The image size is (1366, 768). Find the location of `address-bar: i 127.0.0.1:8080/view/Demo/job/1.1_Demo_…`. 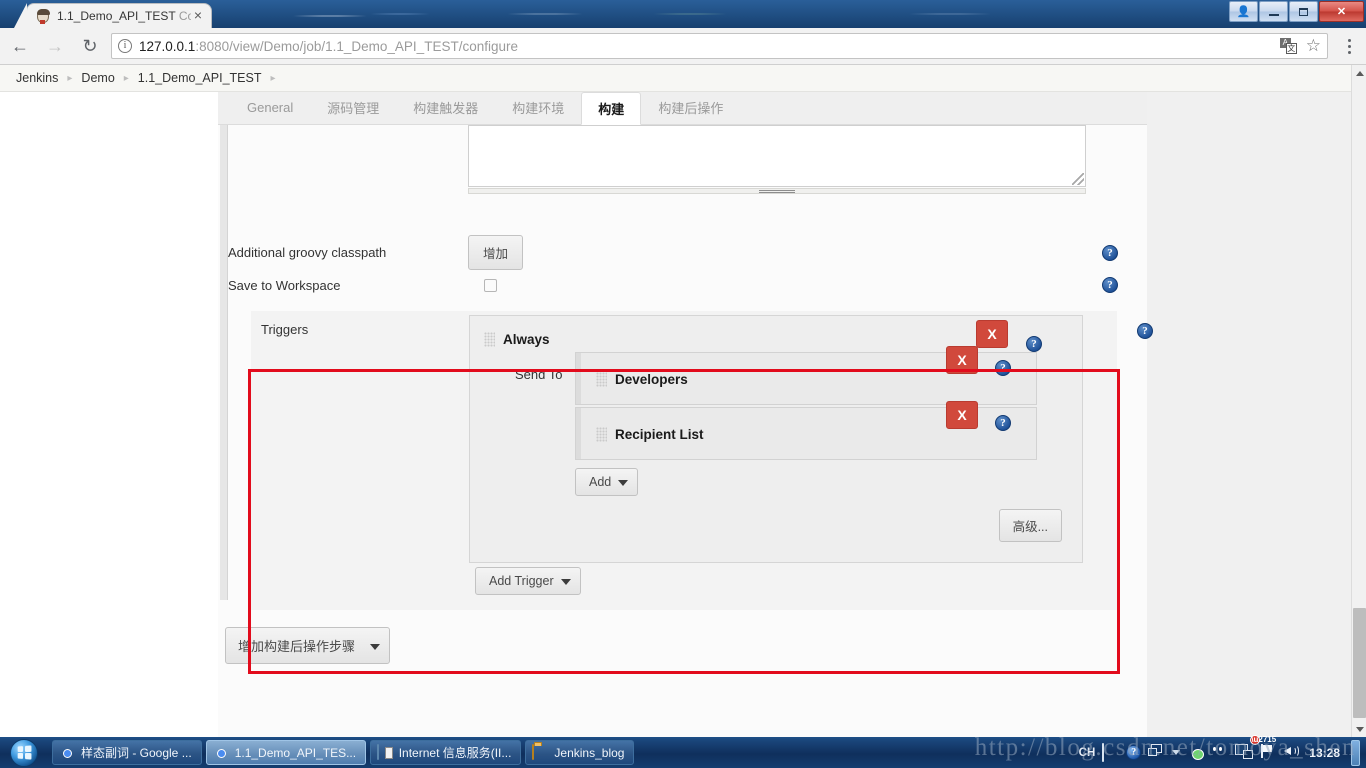

address-bar: i 127.0.0.1:8080/view/Demo/job/1.1_Demo_… is located at coordinates (719, 46).